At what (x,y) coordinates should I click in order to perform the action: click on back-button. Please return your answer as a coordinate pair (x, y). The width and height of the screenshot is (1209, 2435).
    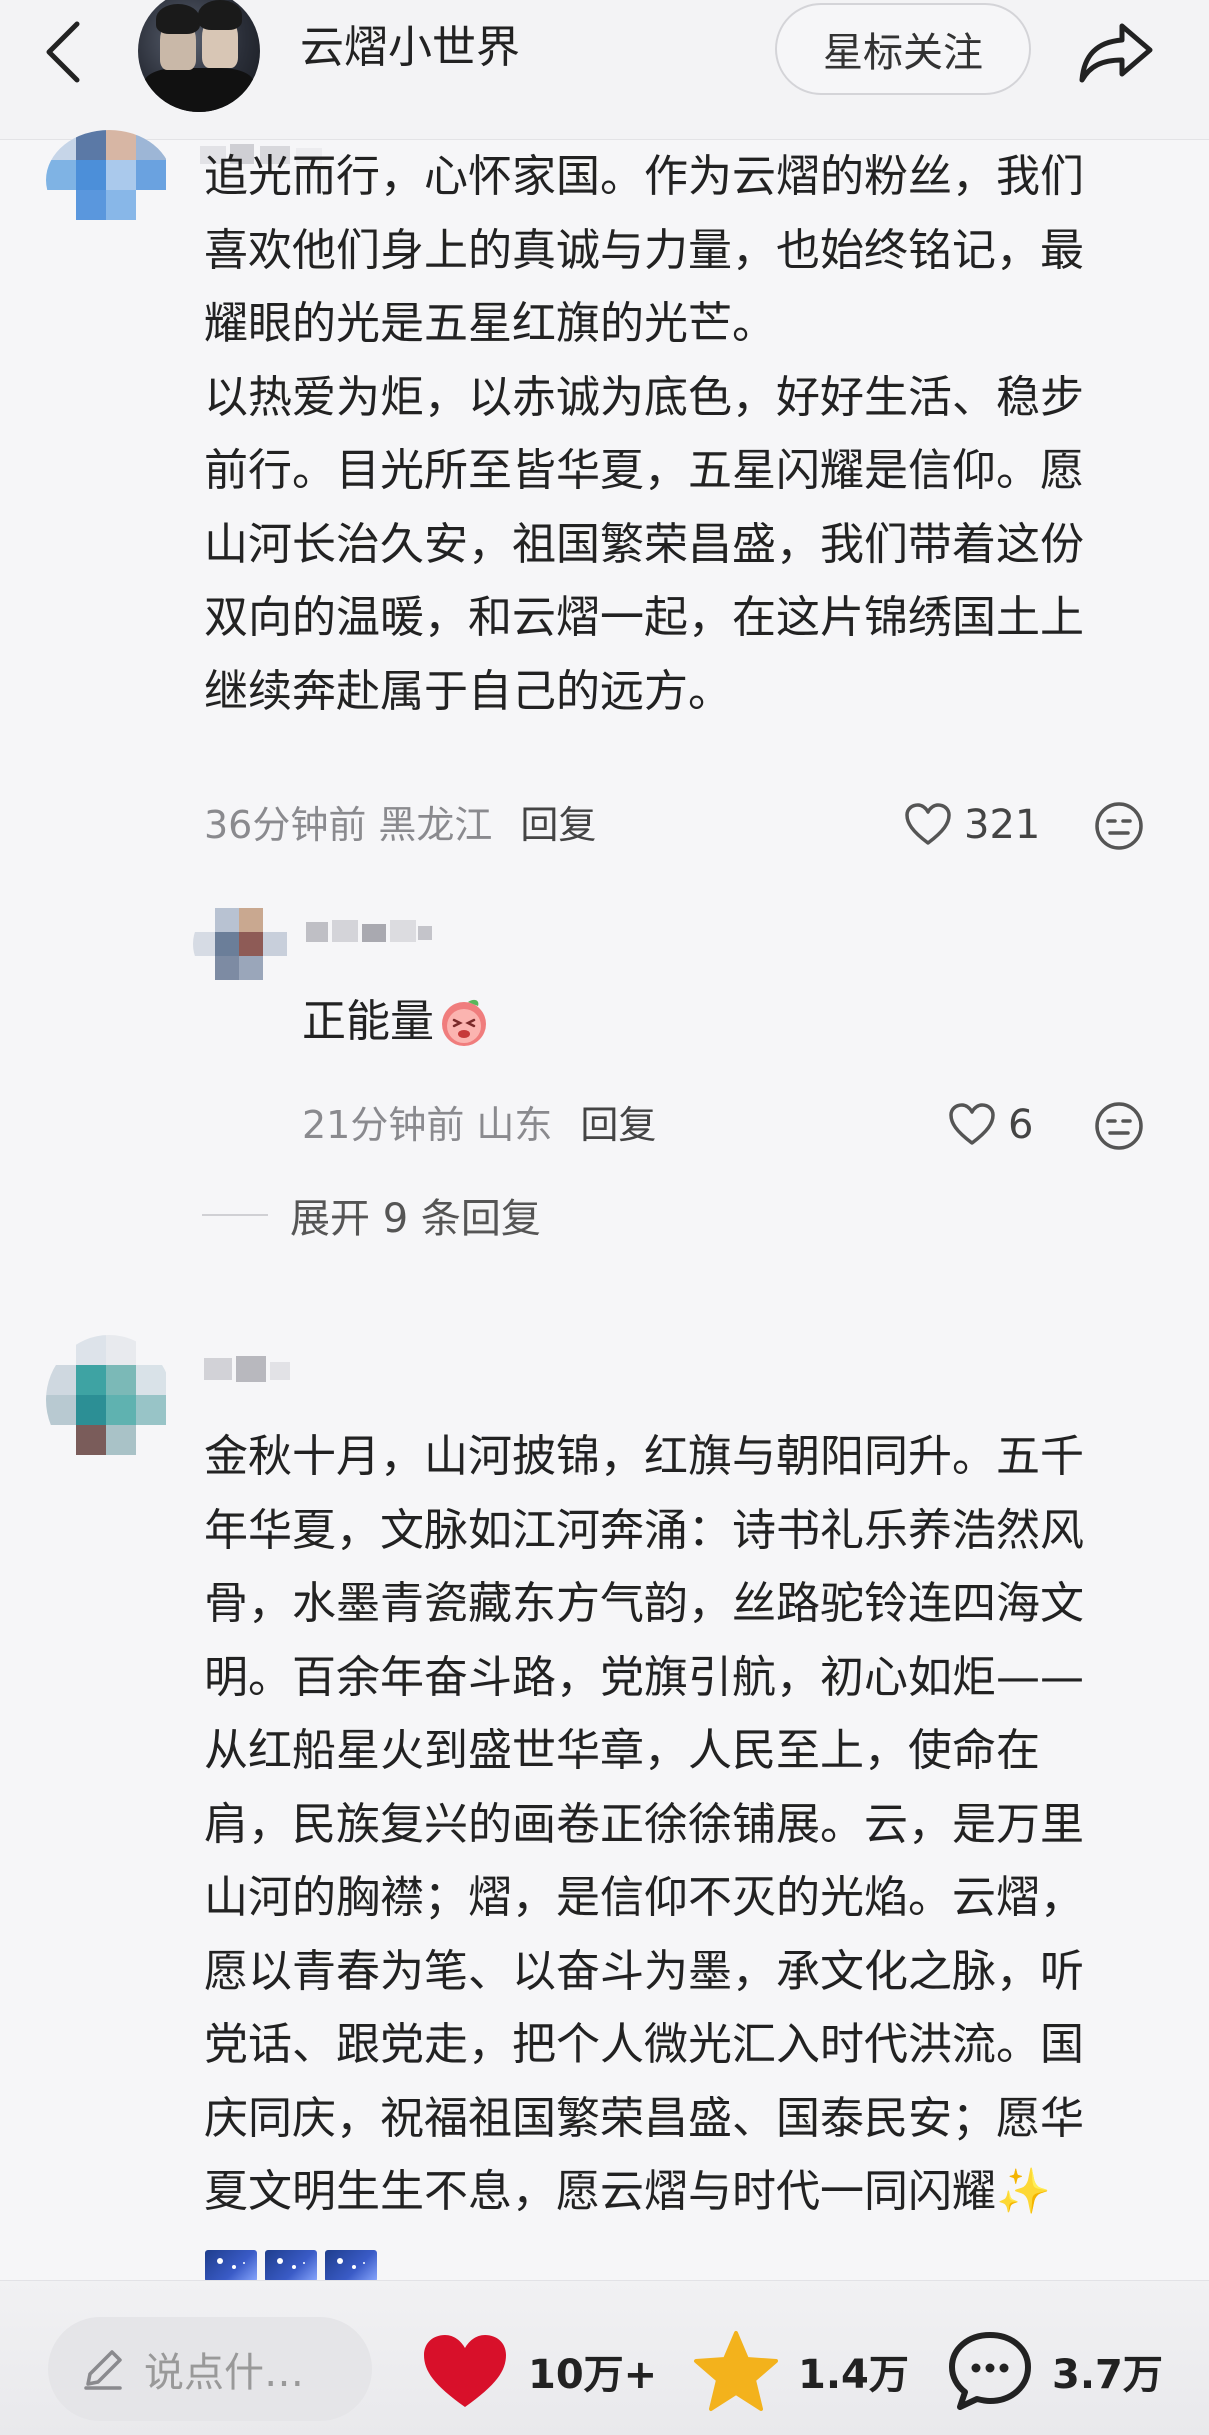
    Looking at the image, I should click on (63, 52).